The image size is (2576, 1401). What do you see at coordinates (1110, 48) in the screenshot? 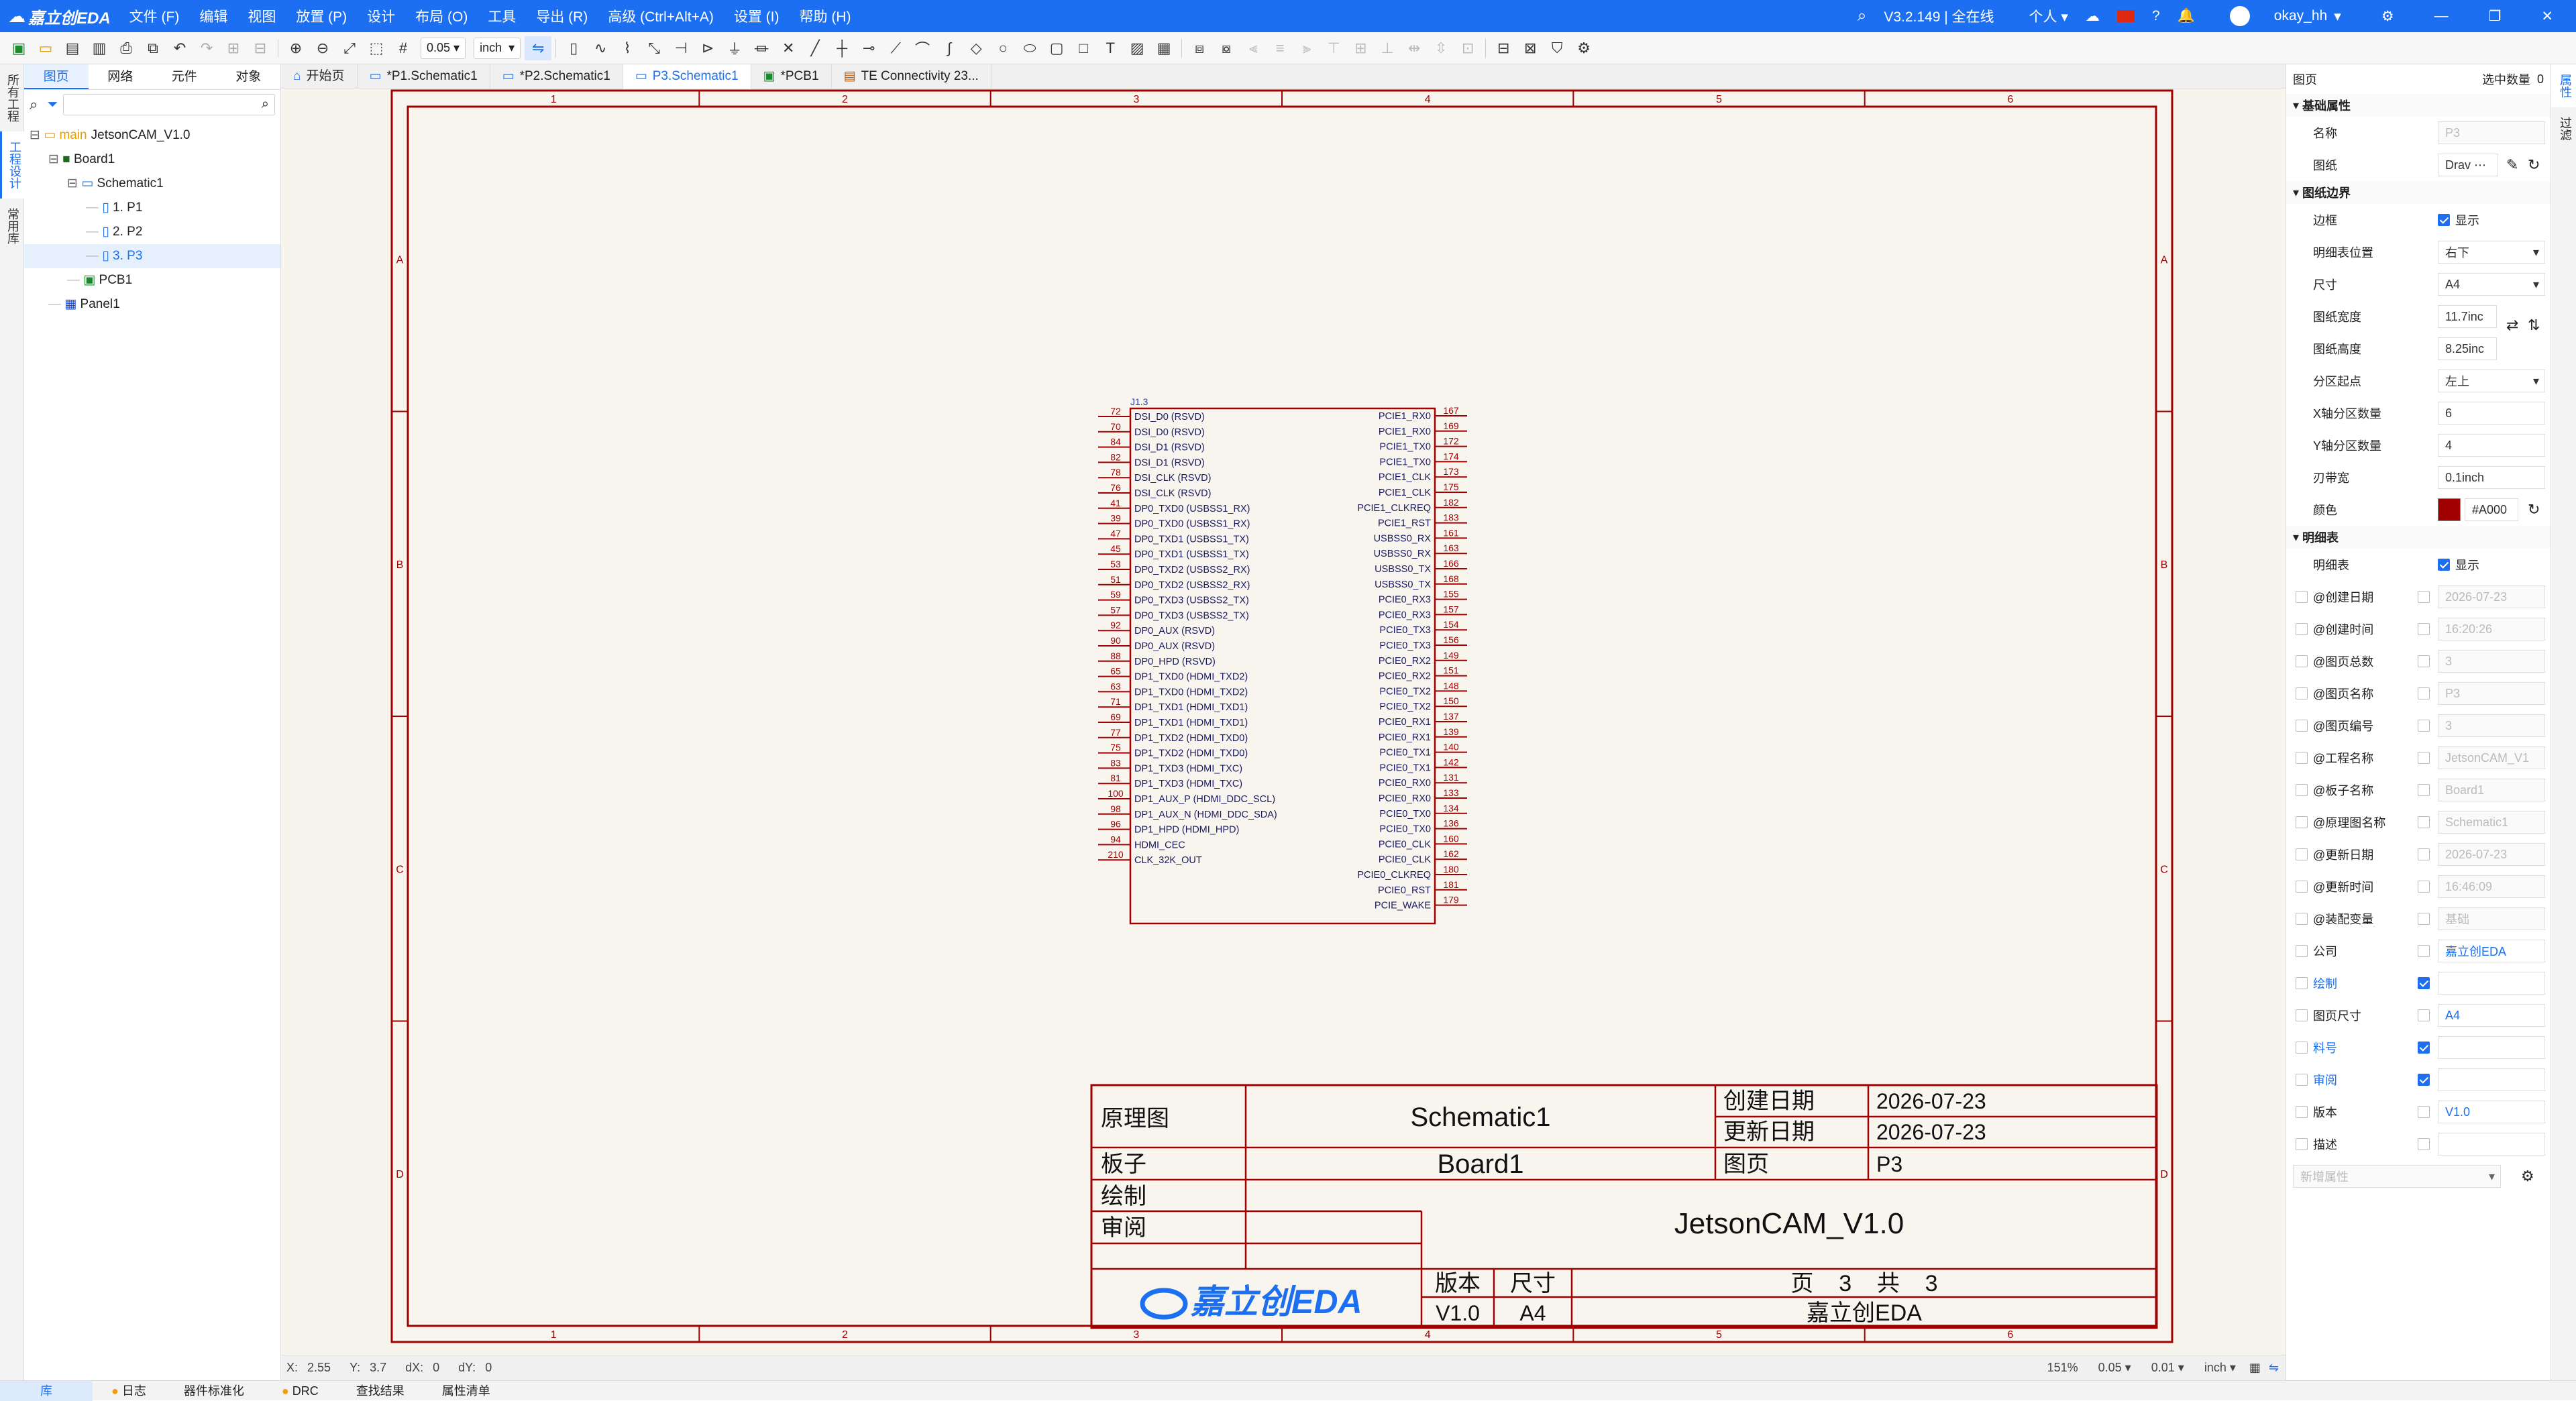
I see `text-icon: T` at bounding box center [1110, 48].